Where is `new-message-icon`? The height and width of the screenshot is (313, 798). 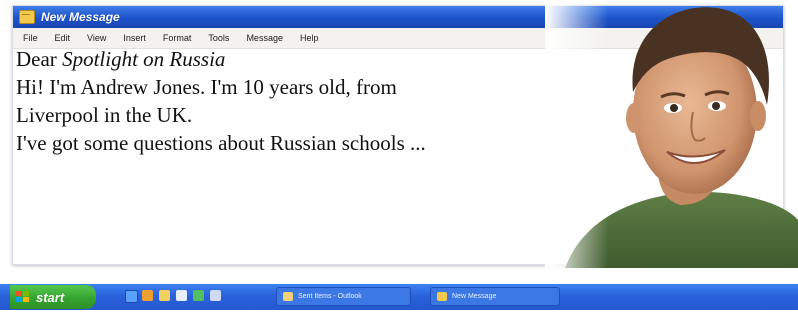
new-message-icon is located at coordinates (442, 296).